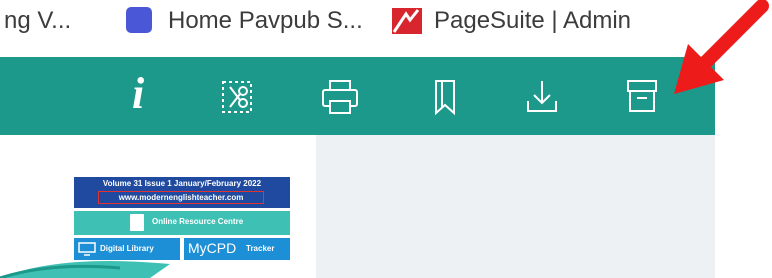  What do you see at coordinates (238, 97) in the screenshot?
I see `clip-icon` at bounding box center [238, 97].